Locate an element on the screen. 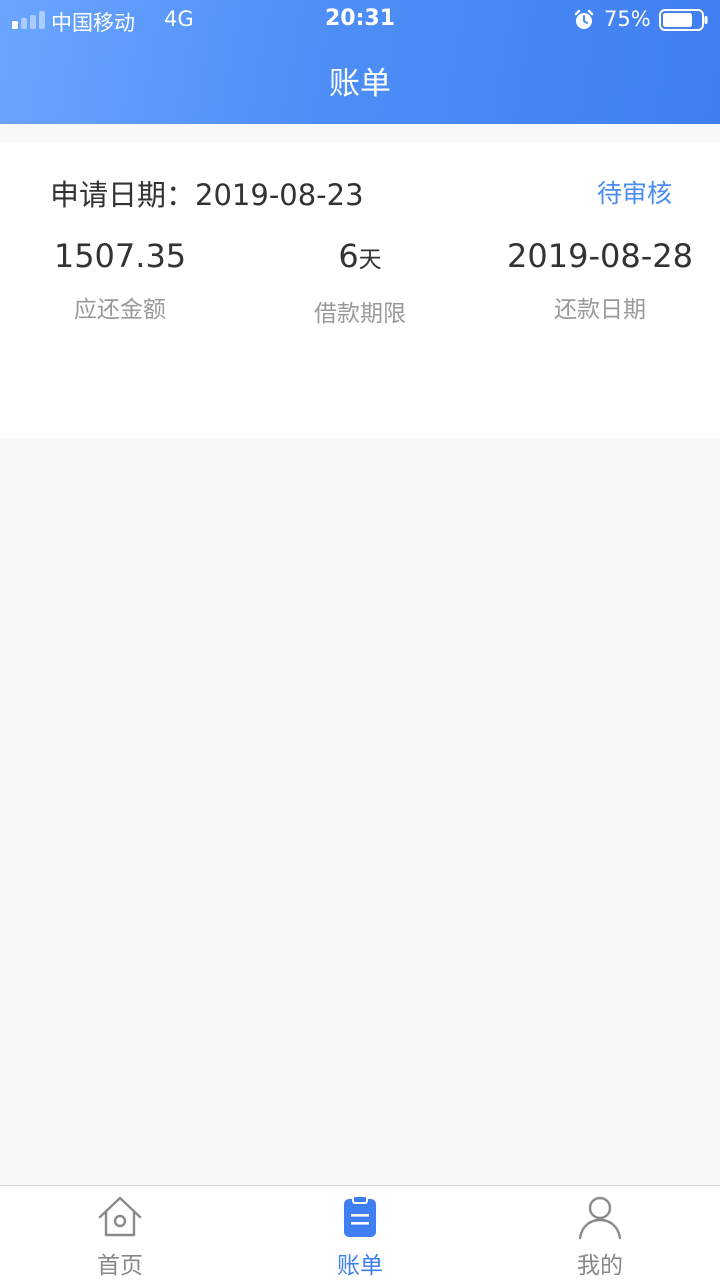 Image resolution: width=720 pixels, height=1281 pixels. apply-date-row: 申请日期：2019-08-23 is located at coordinates (207, 193).